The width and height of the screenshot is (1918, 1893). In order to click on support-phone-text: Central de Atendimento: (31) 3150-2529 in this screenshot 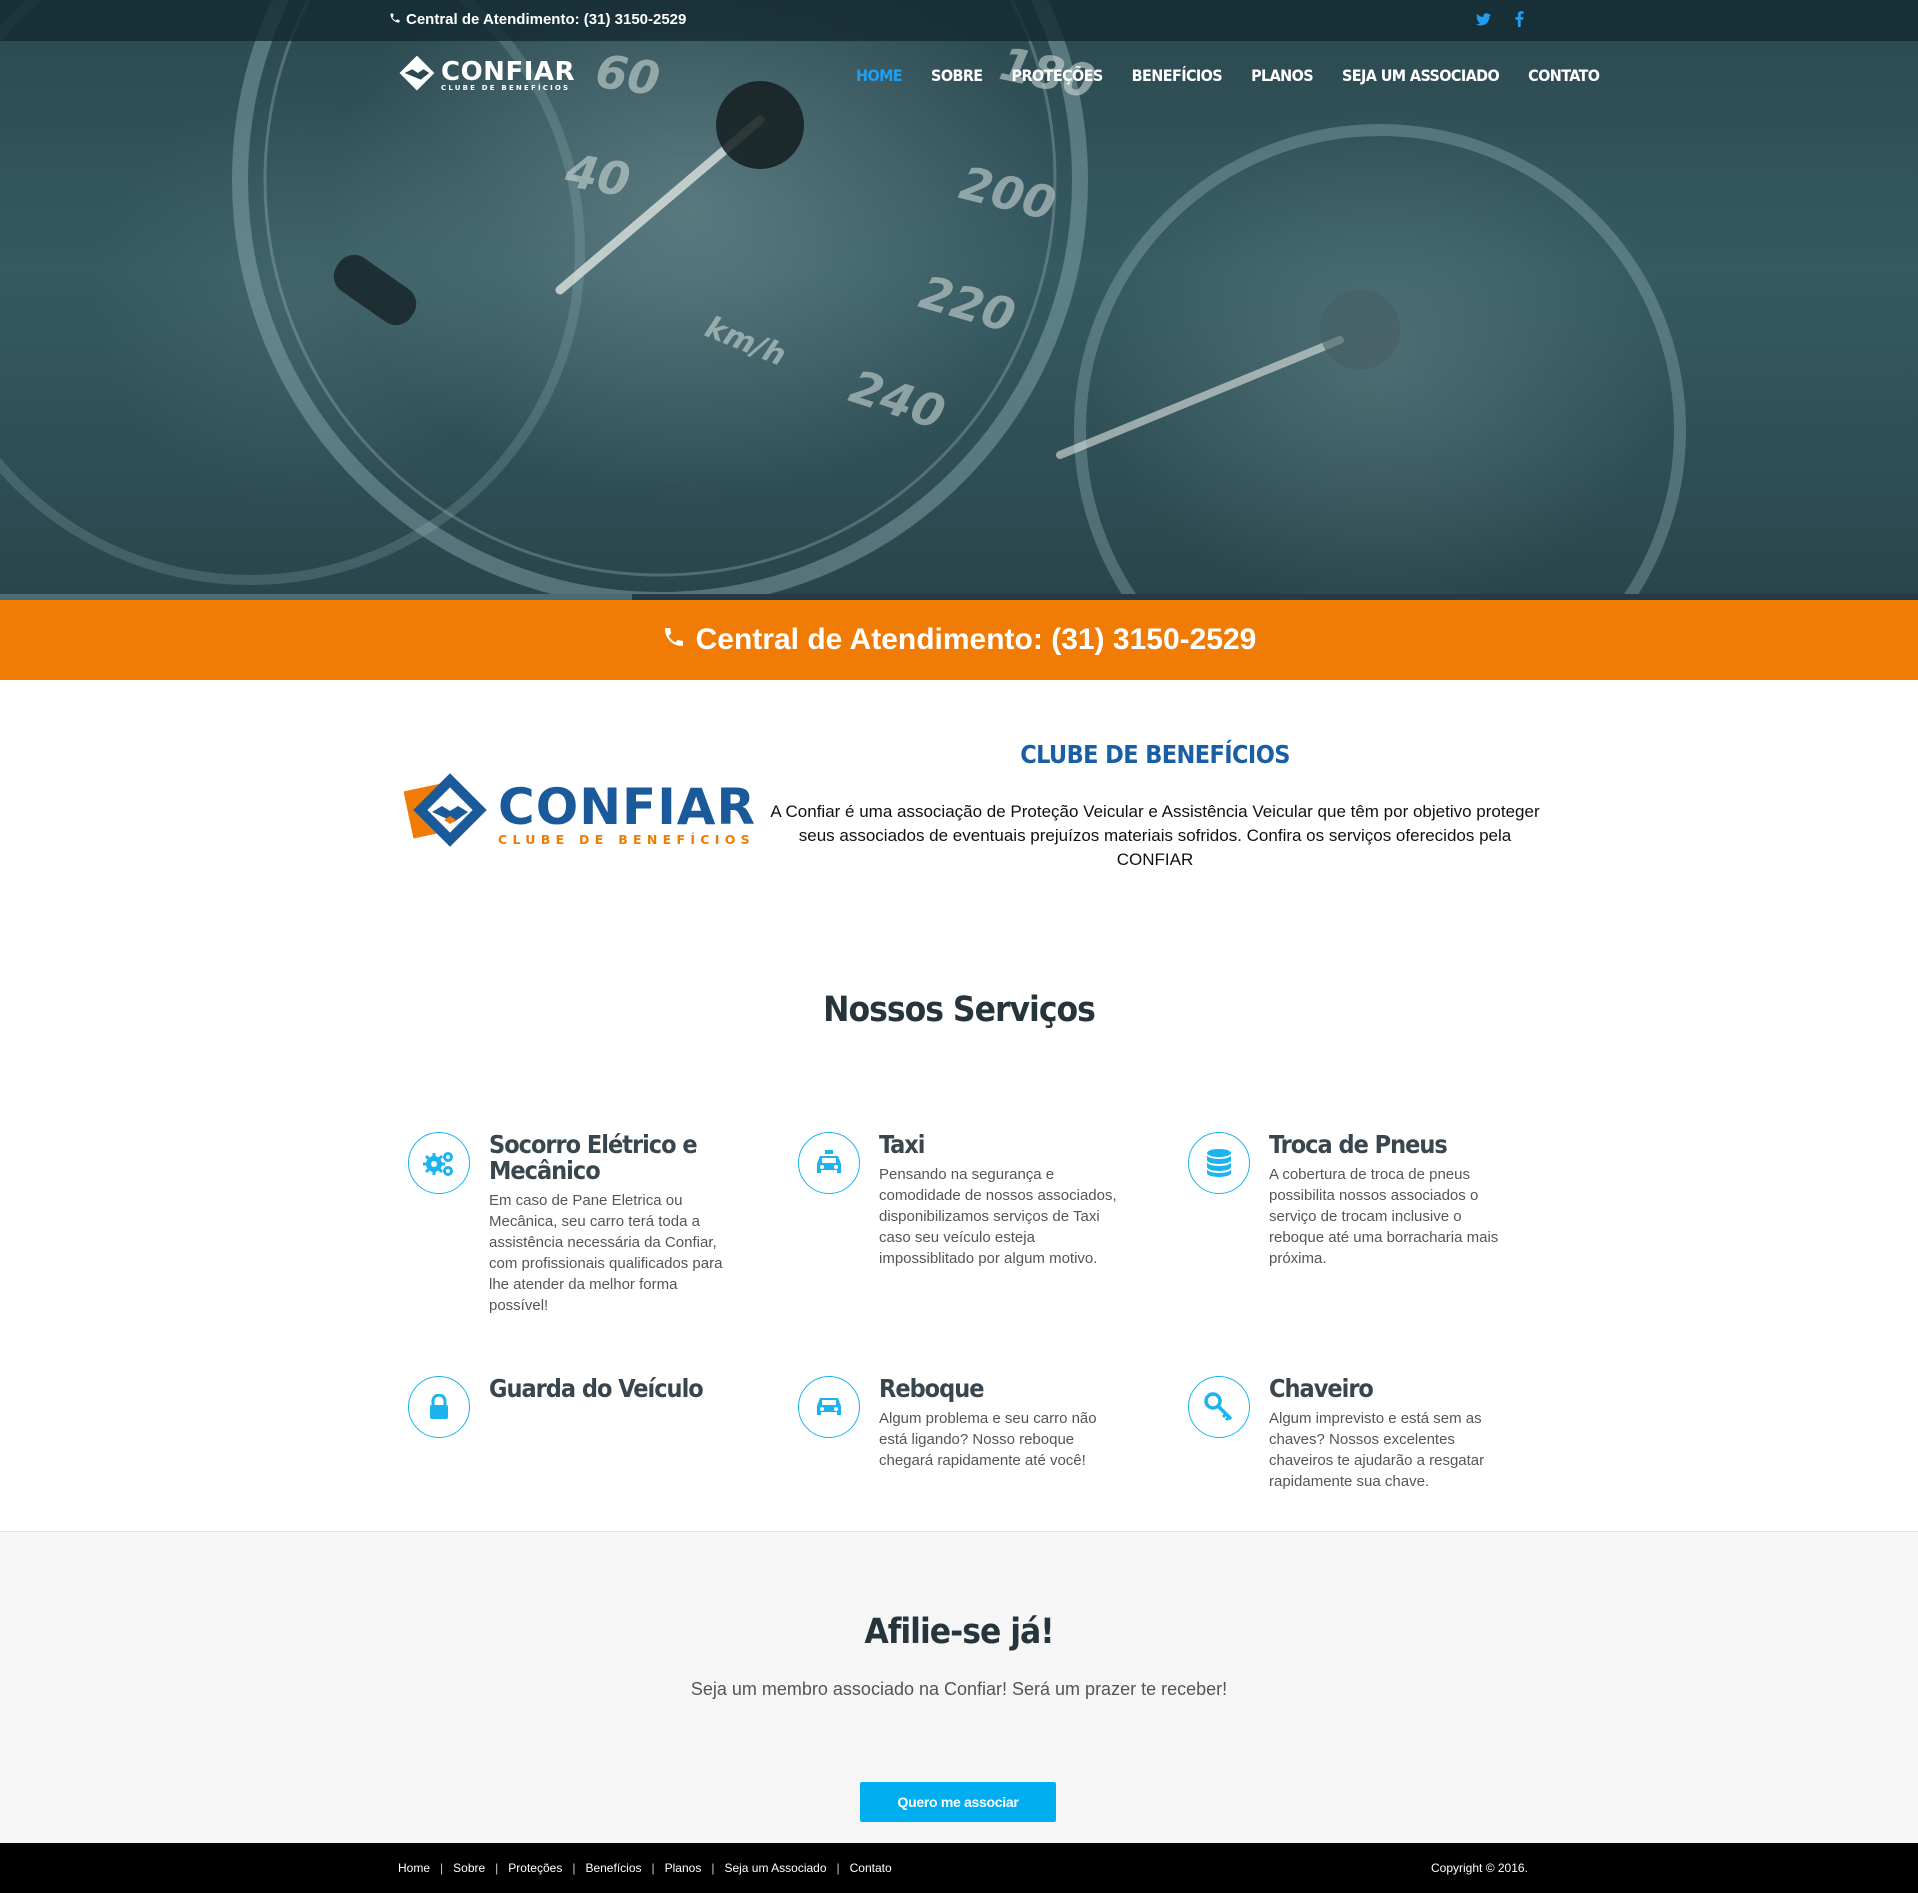, I will do `click(976, 639)`.